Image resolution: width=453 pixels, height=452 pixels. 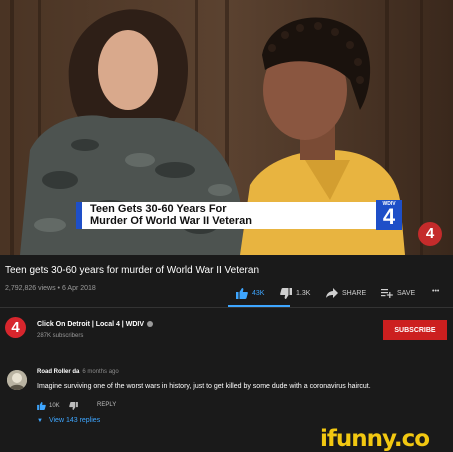 What do you see at coordinates (58, 372) in the screenshot?
I see `comment-author: Road Roller da` at bounding box center [58, 372].